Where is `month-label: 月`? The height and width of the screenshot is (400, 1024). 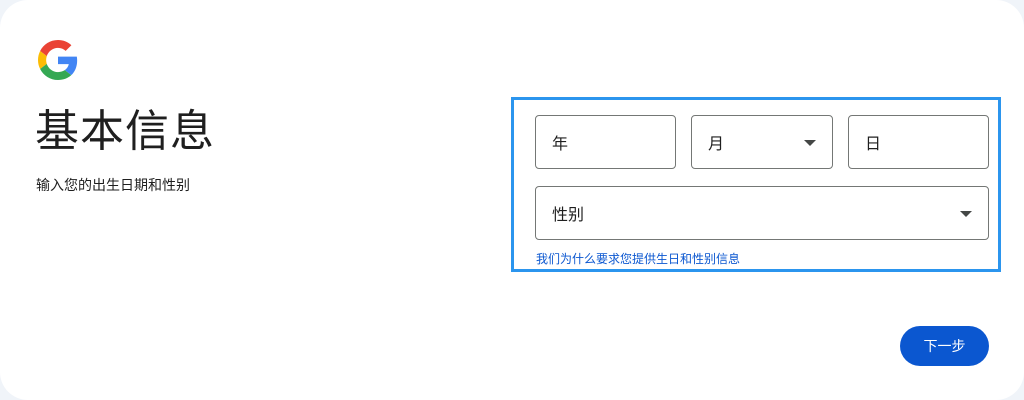
month-label: 月 is located at coordinates (716, 143).